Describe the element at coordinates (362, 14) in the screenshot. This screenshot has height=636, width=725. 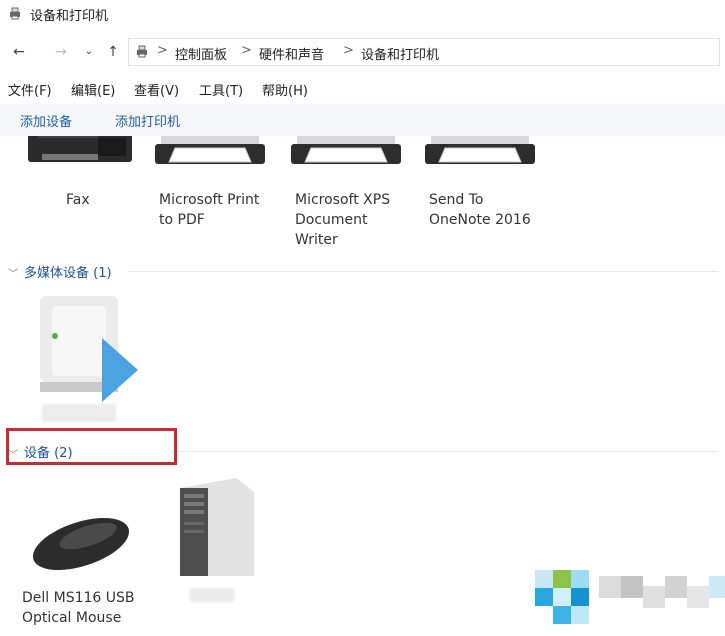
I see `title-bar: 设备和打印机` at that location.